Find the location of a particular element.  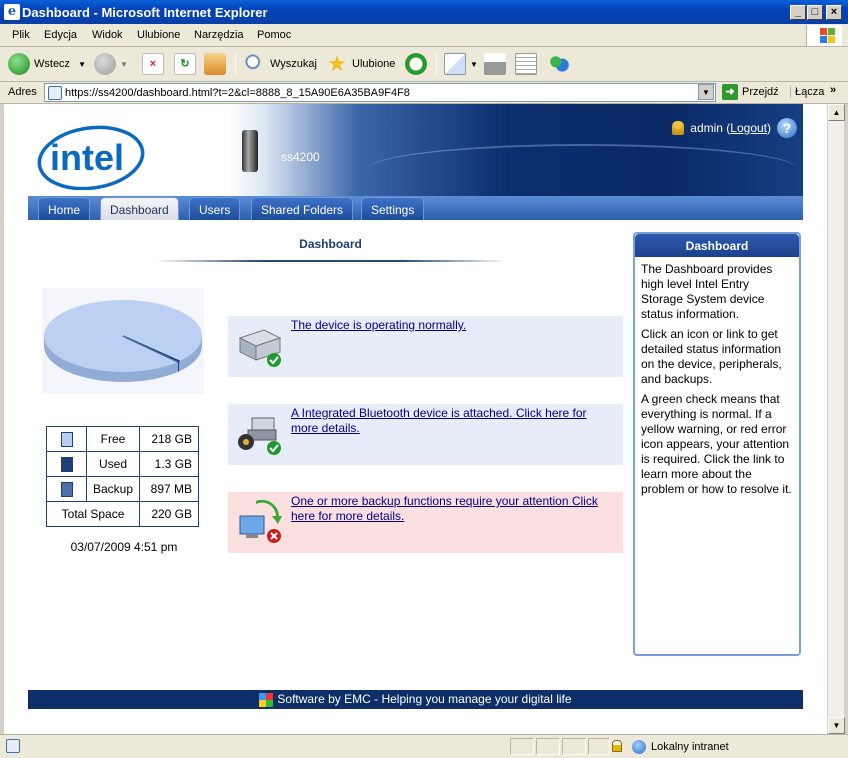

menu-narzedzia: Narzędzia is located at coordinates (219, 35).